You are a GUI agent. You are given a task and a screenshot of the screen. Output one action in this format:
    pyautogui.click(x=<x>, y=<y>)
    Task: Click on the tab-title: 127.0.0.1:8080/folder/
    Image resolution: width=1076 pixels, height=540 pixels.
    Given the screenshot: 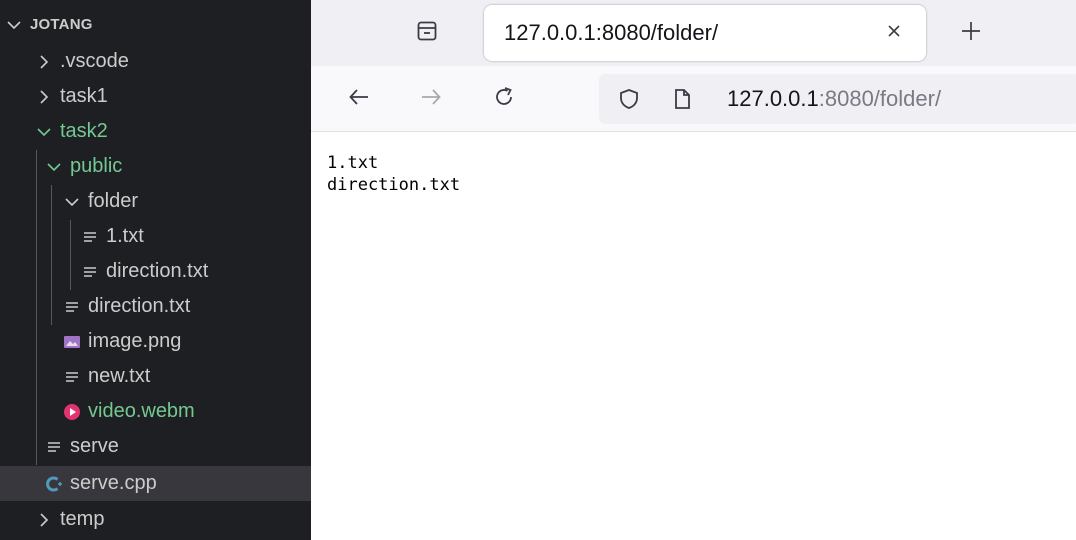 What is the action you would take?
    pyautogui.click(x=611, y=32)
    